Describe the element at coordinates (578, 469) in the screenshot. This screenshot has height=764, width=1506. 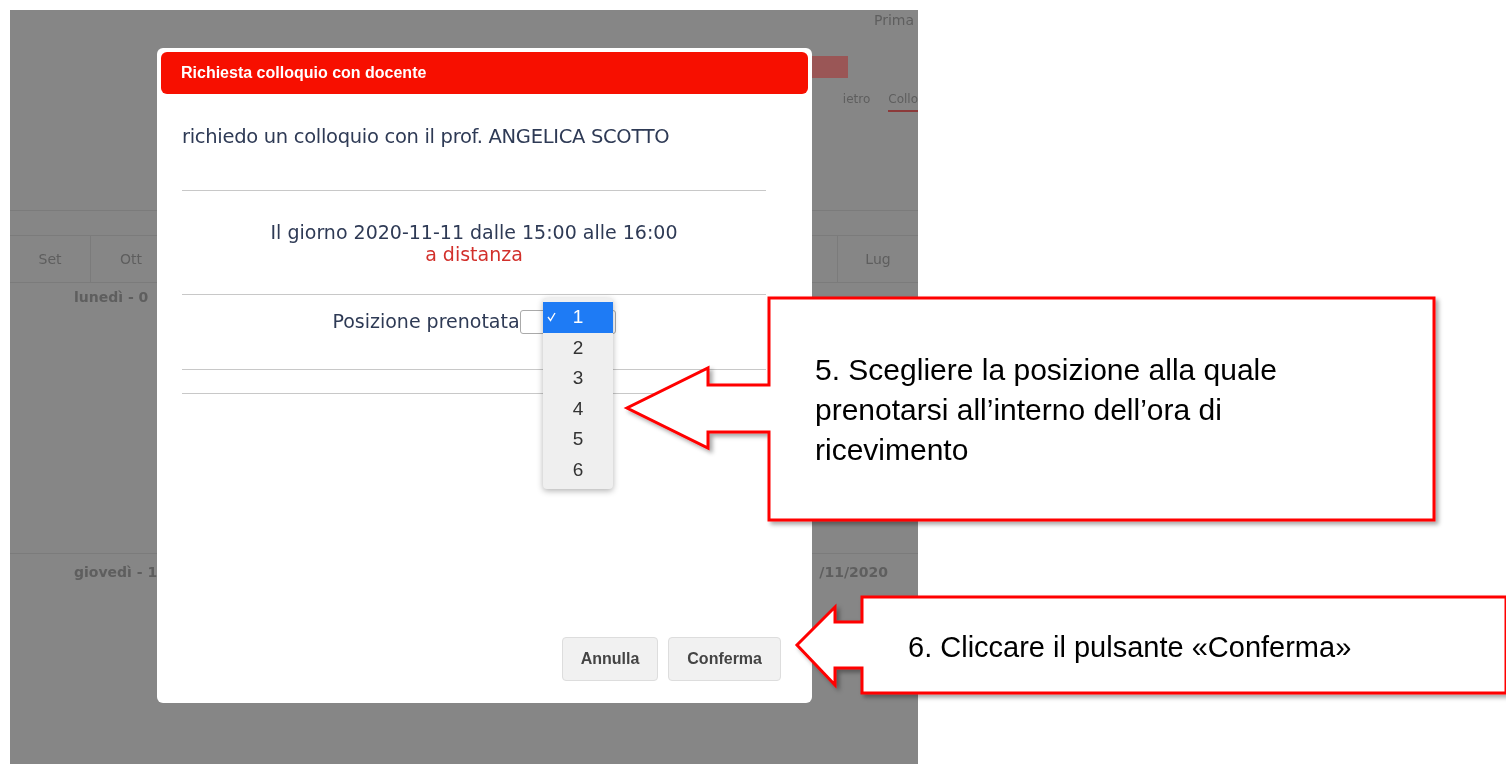
I see `dropdown-option: 6` at that location.